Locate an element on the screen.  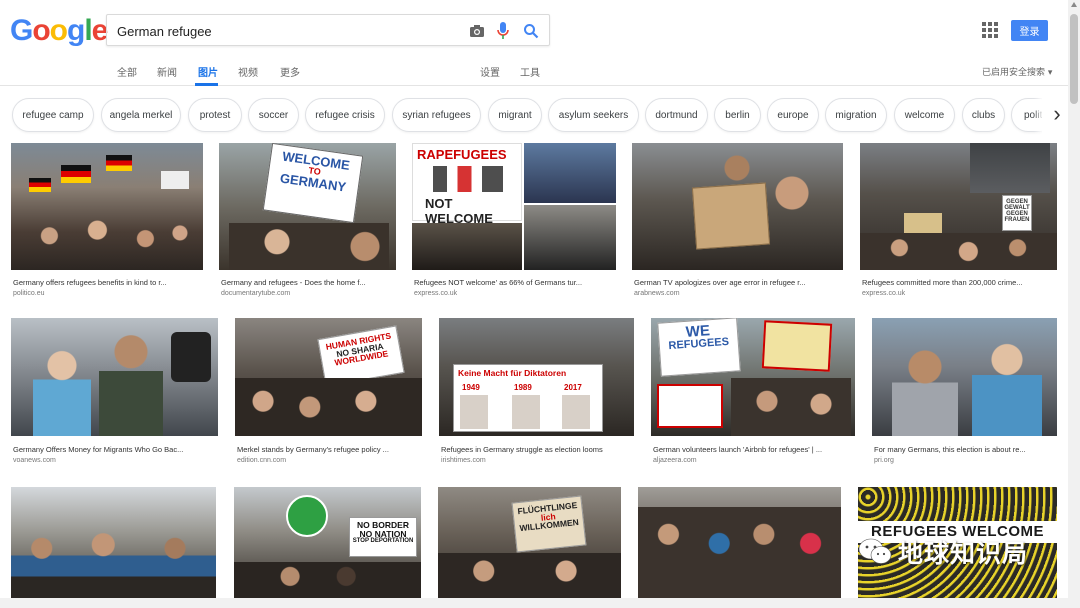
search-box is located at coordinates (328, 30).